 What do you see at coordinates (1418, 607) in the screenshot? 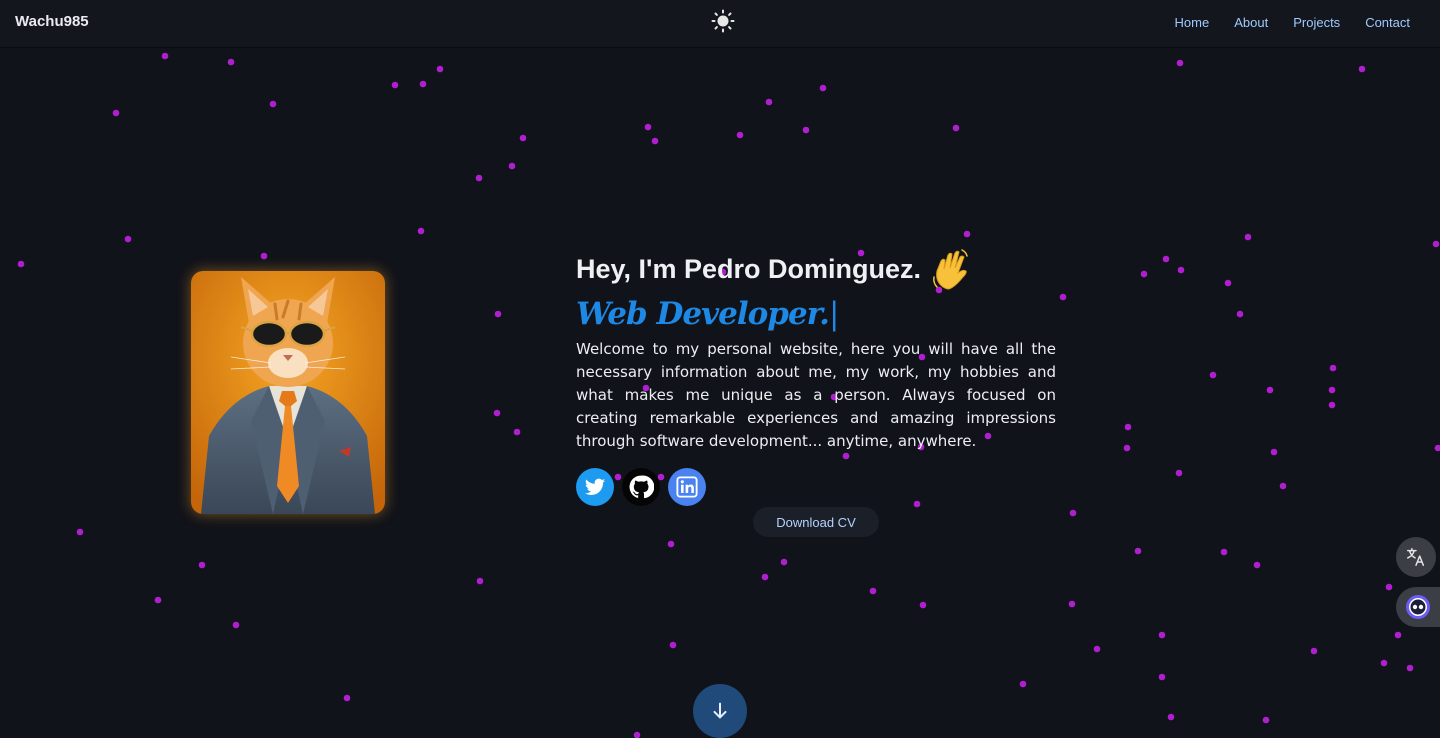
I see `assistant-icon` at bounding box center [1418, 607].